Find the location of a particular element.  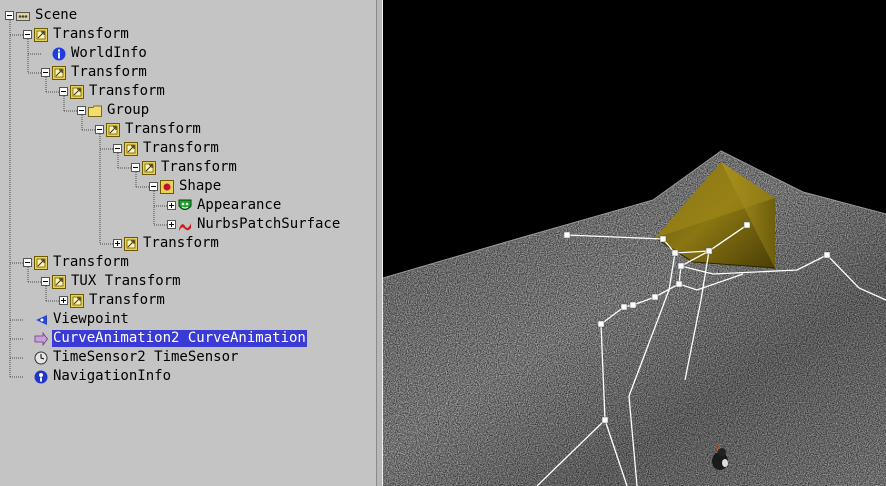

panel-splitter is located at coordinates (379, 243).